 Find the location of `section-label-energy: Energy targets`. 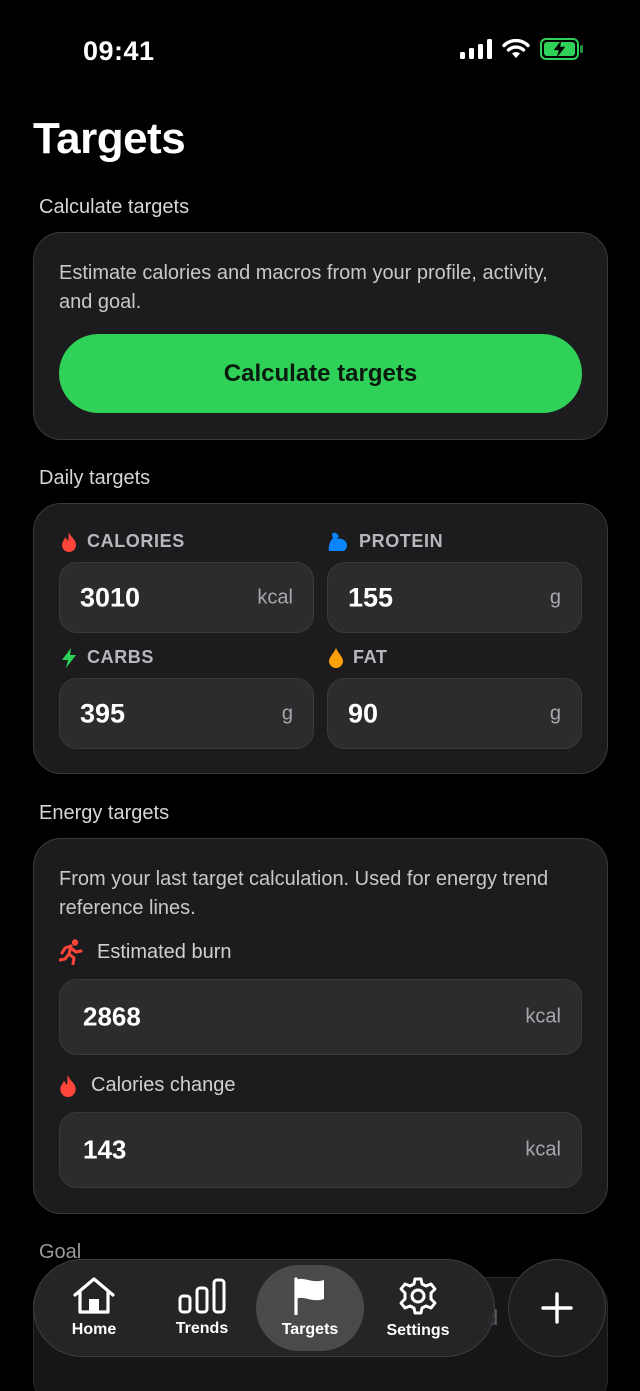

section-label-energy: Energy targets is located at coordinates (104, 813).